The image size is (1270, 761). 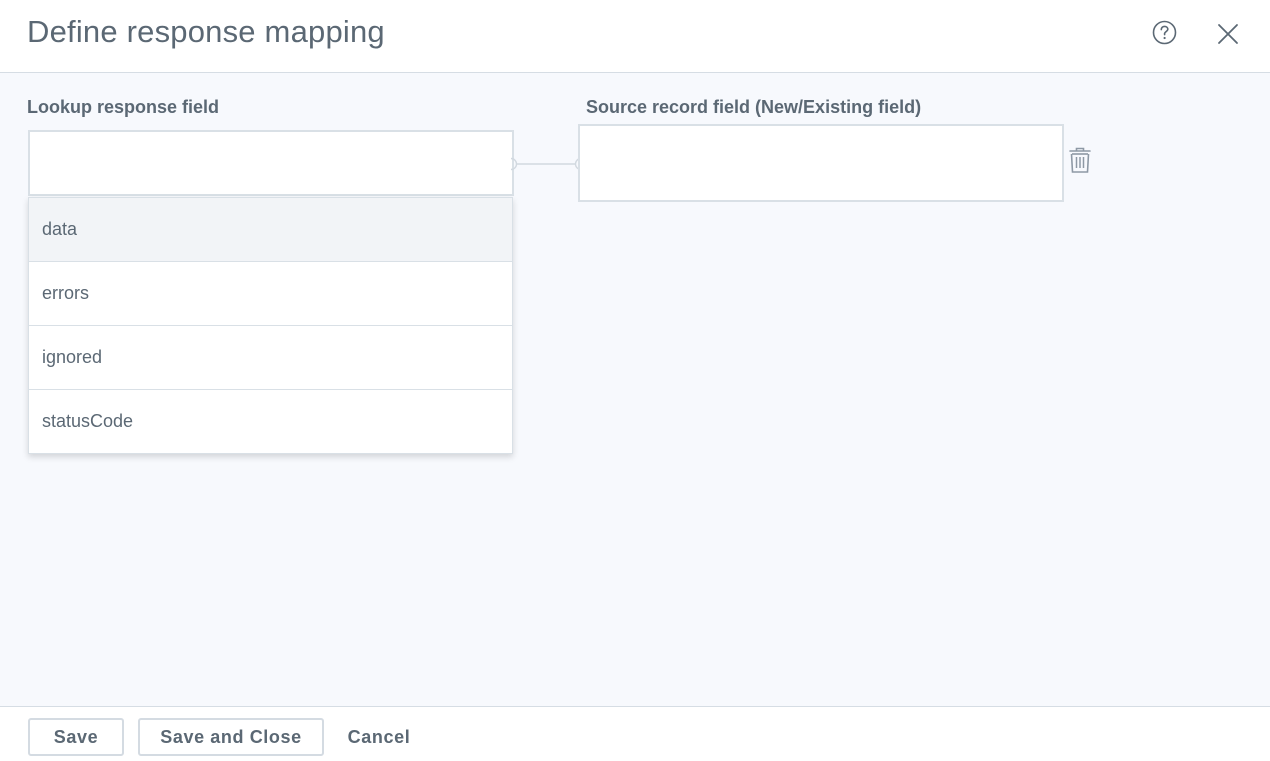 What do you see at coordinates (270, 294) in the screenshot?
I see `dropdown-option-errors: errors` at bounding box center [270, 294].